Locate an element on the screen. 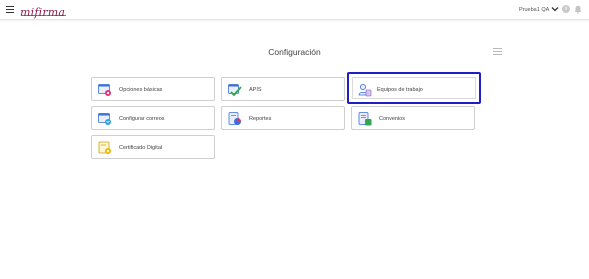  card-reportes: Reportes is located at coordinates (283, 118).